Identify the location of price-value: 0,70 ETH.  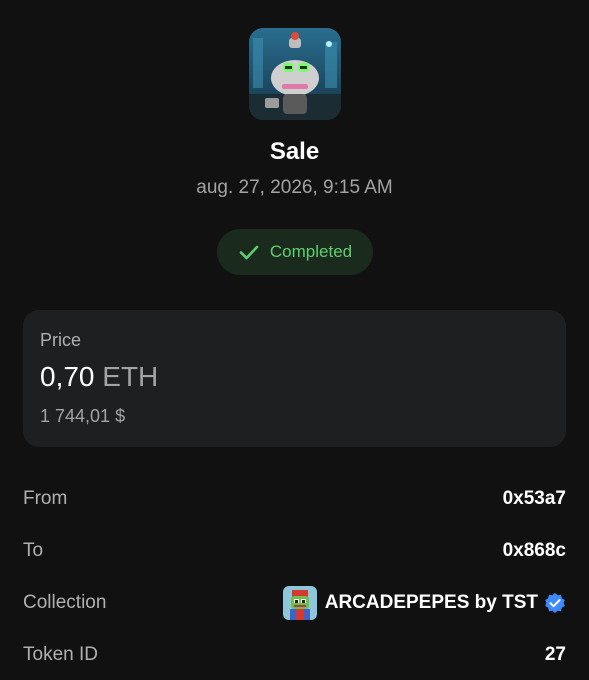
(99, 377).